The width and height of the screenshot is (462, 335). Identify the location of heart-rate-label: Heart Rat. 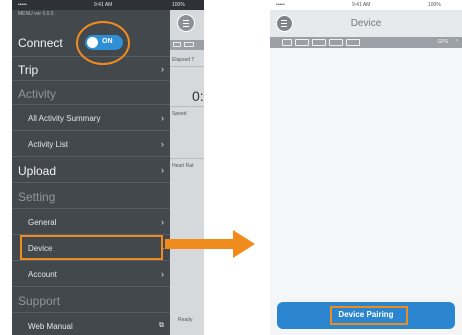
(183, 166).